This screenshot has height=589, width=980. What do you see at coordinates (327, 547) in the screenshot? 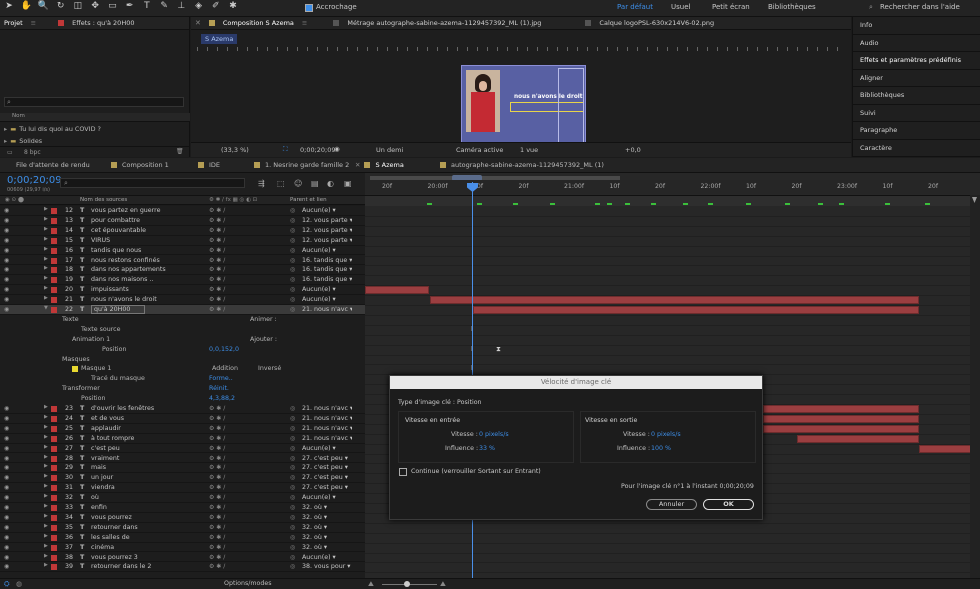
I see `parent-select: 32. où ▾` at bounding box center [327, 547].